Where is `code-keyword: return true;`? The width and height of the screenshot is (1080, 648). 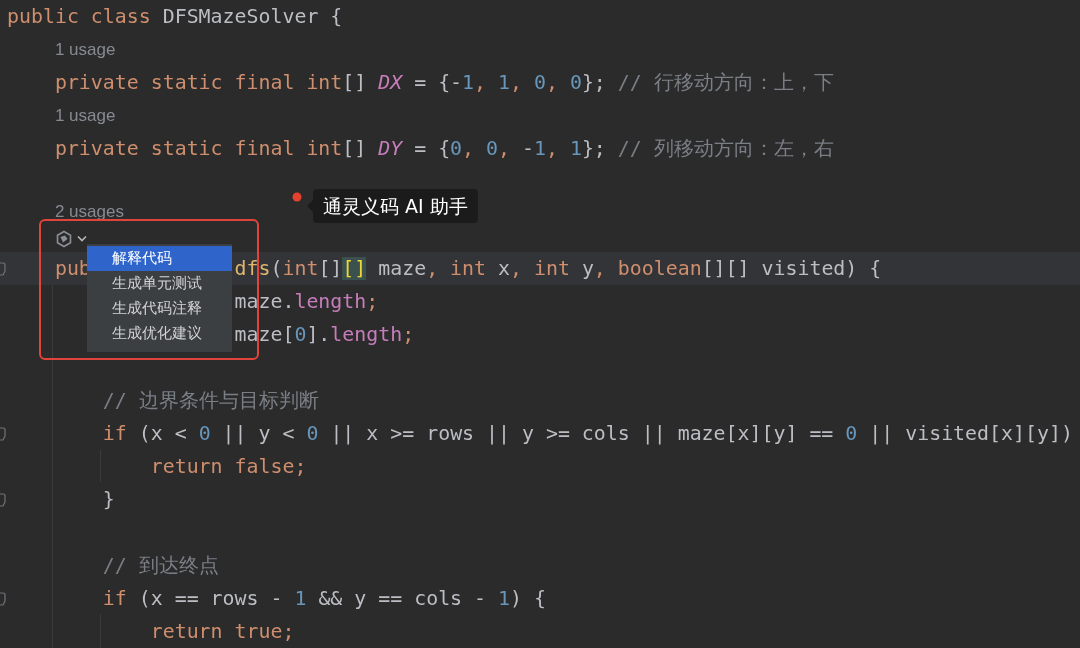
code-keyword: return true; is located at coordinates (222, 631).